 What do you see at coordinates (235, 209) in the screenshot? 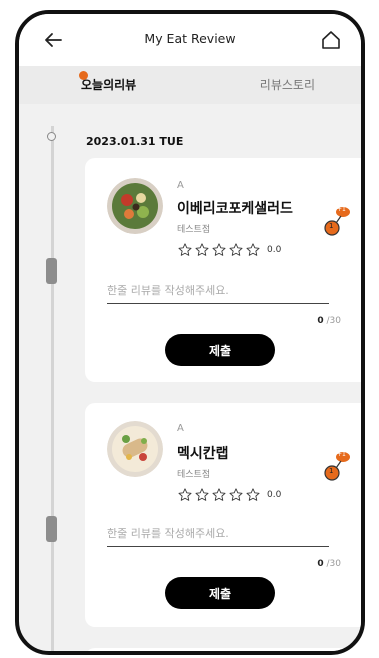
I see `food-name: 이베리코포케샐러드` at bounding box center [235, 209].